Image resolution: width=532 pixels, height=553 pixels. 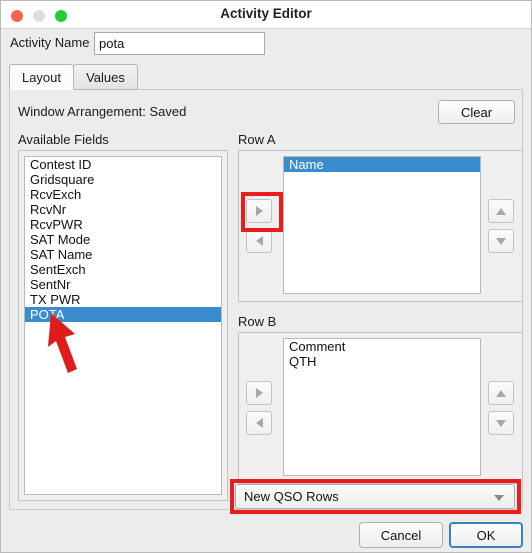 I want to click on row-a-list: Name, so click(x=382, y=225).